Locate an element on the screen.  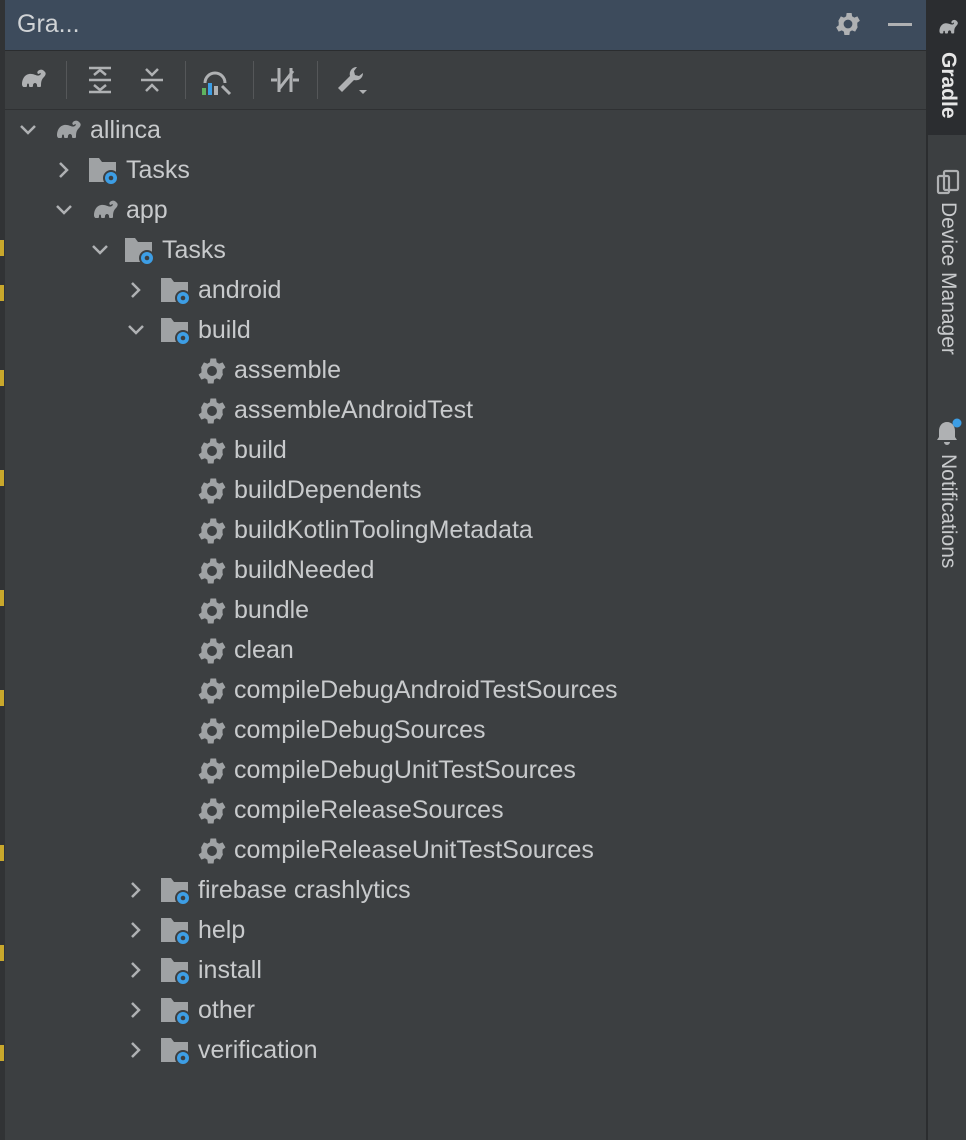
tree-node-task: buildNeeded is located at coordinates (465, 570).